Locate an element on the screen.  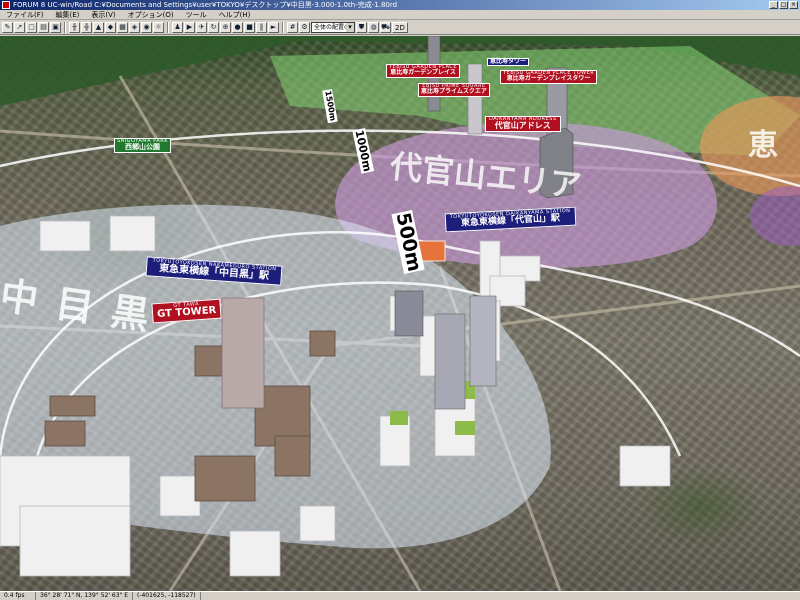
menu-tools: ツール is located at coordinates (196, 15).